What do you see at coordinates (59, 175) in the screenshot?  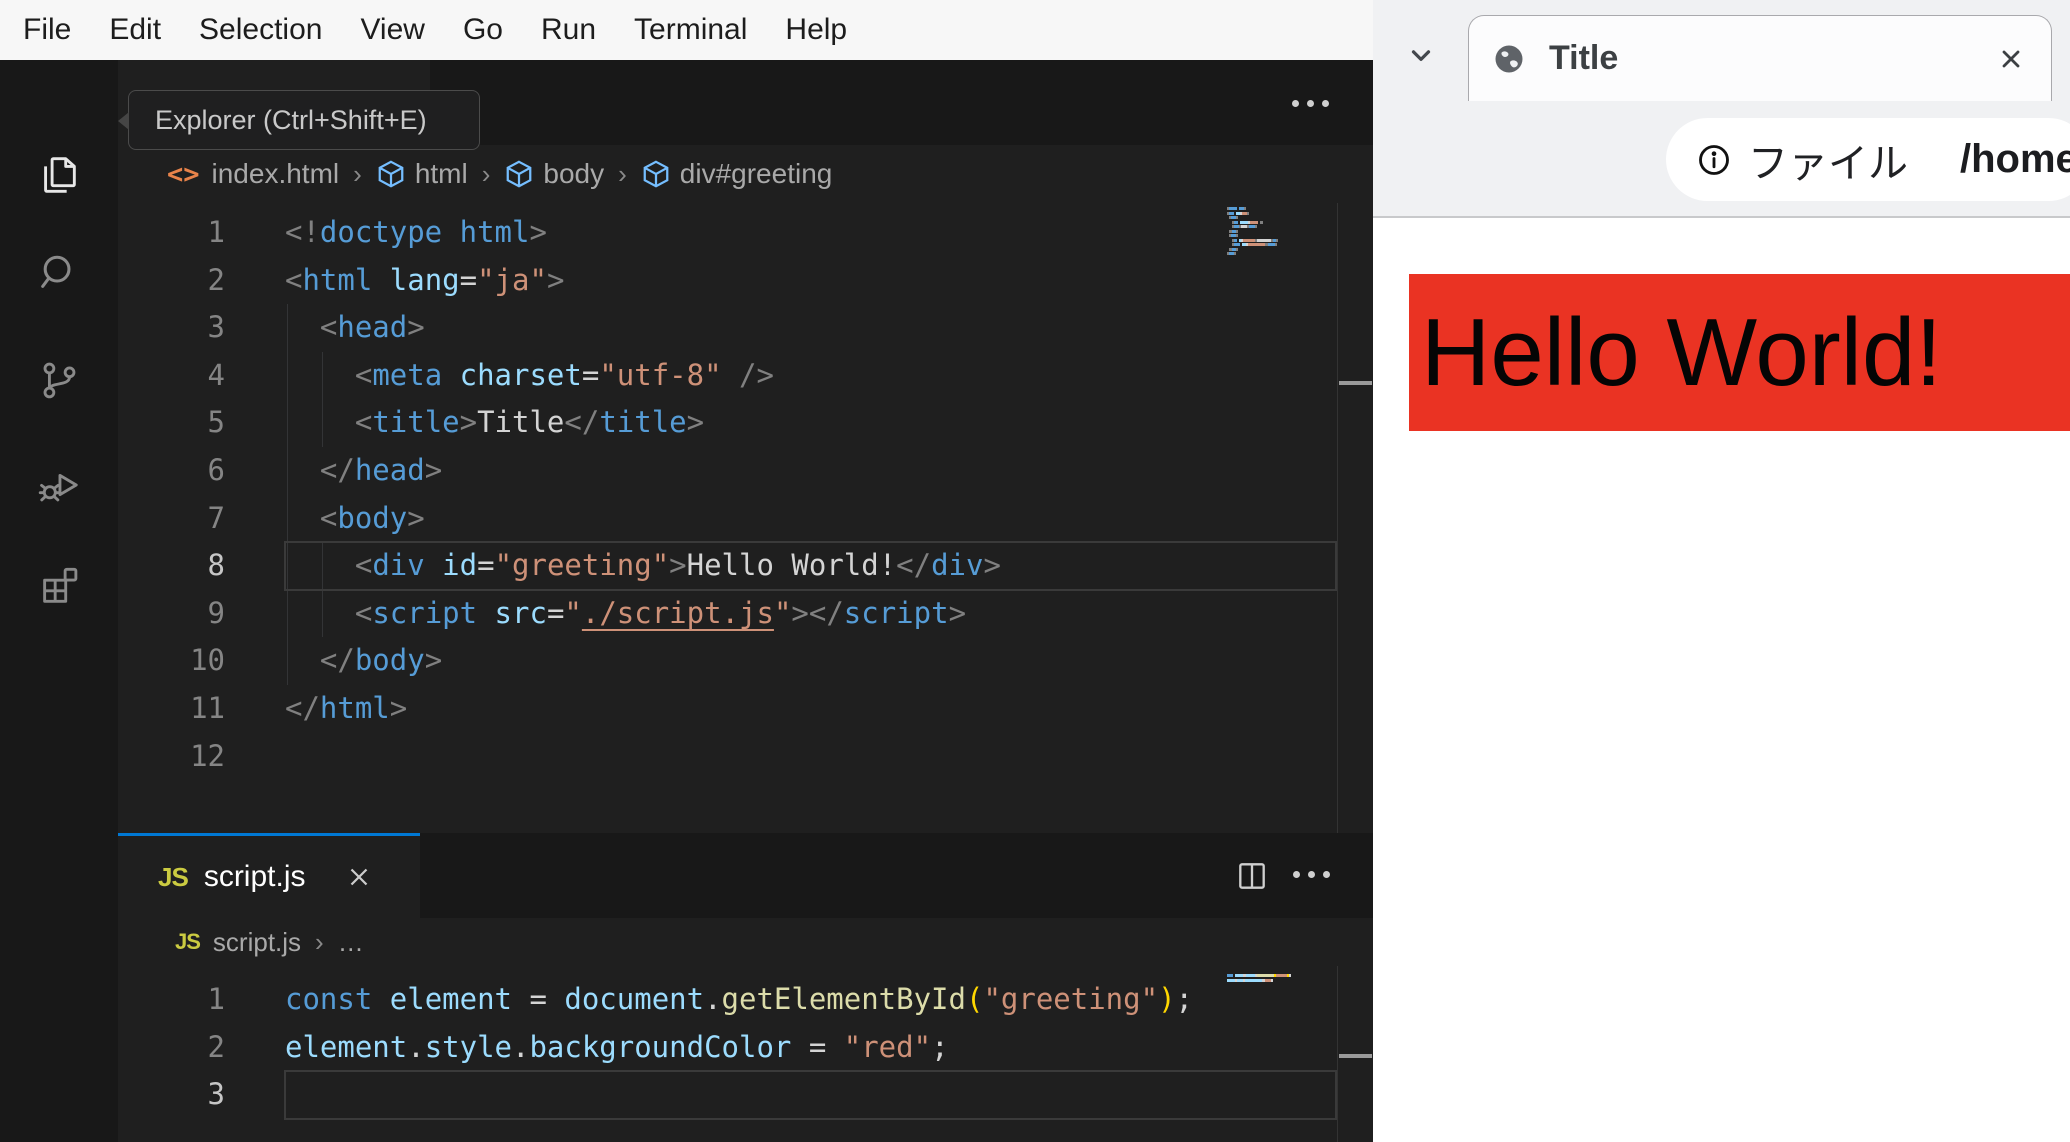 I see `explorer-icon` at bounding box center [59, 175].